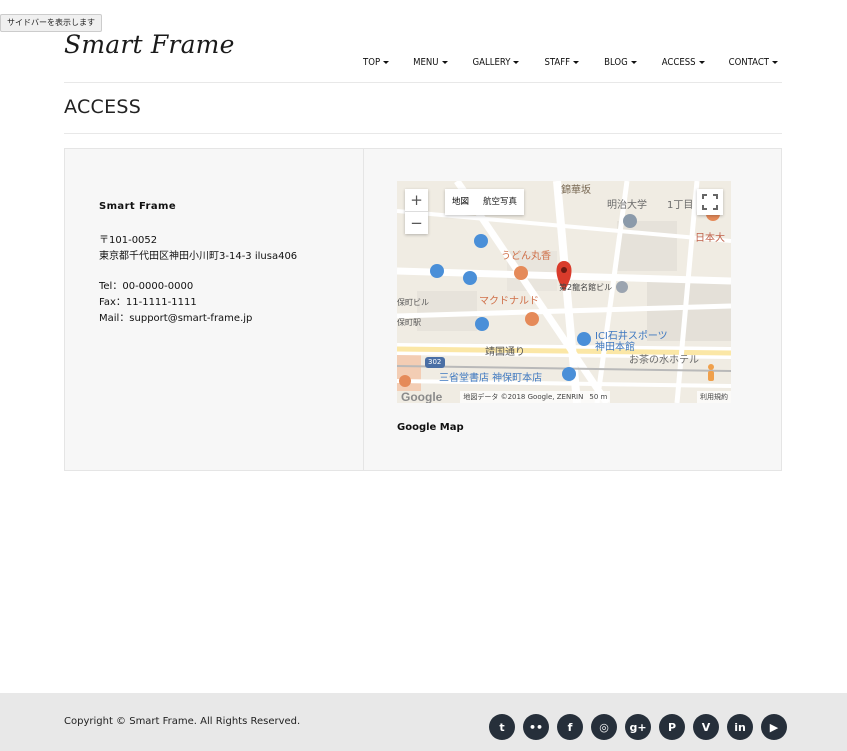 Image resolution: width=847 pixels, height=751 pixels. What do you see at coordinates (505, 352) in the screenshot?
I see `map-label: 靖国通り` at bounding box center [505, 352].